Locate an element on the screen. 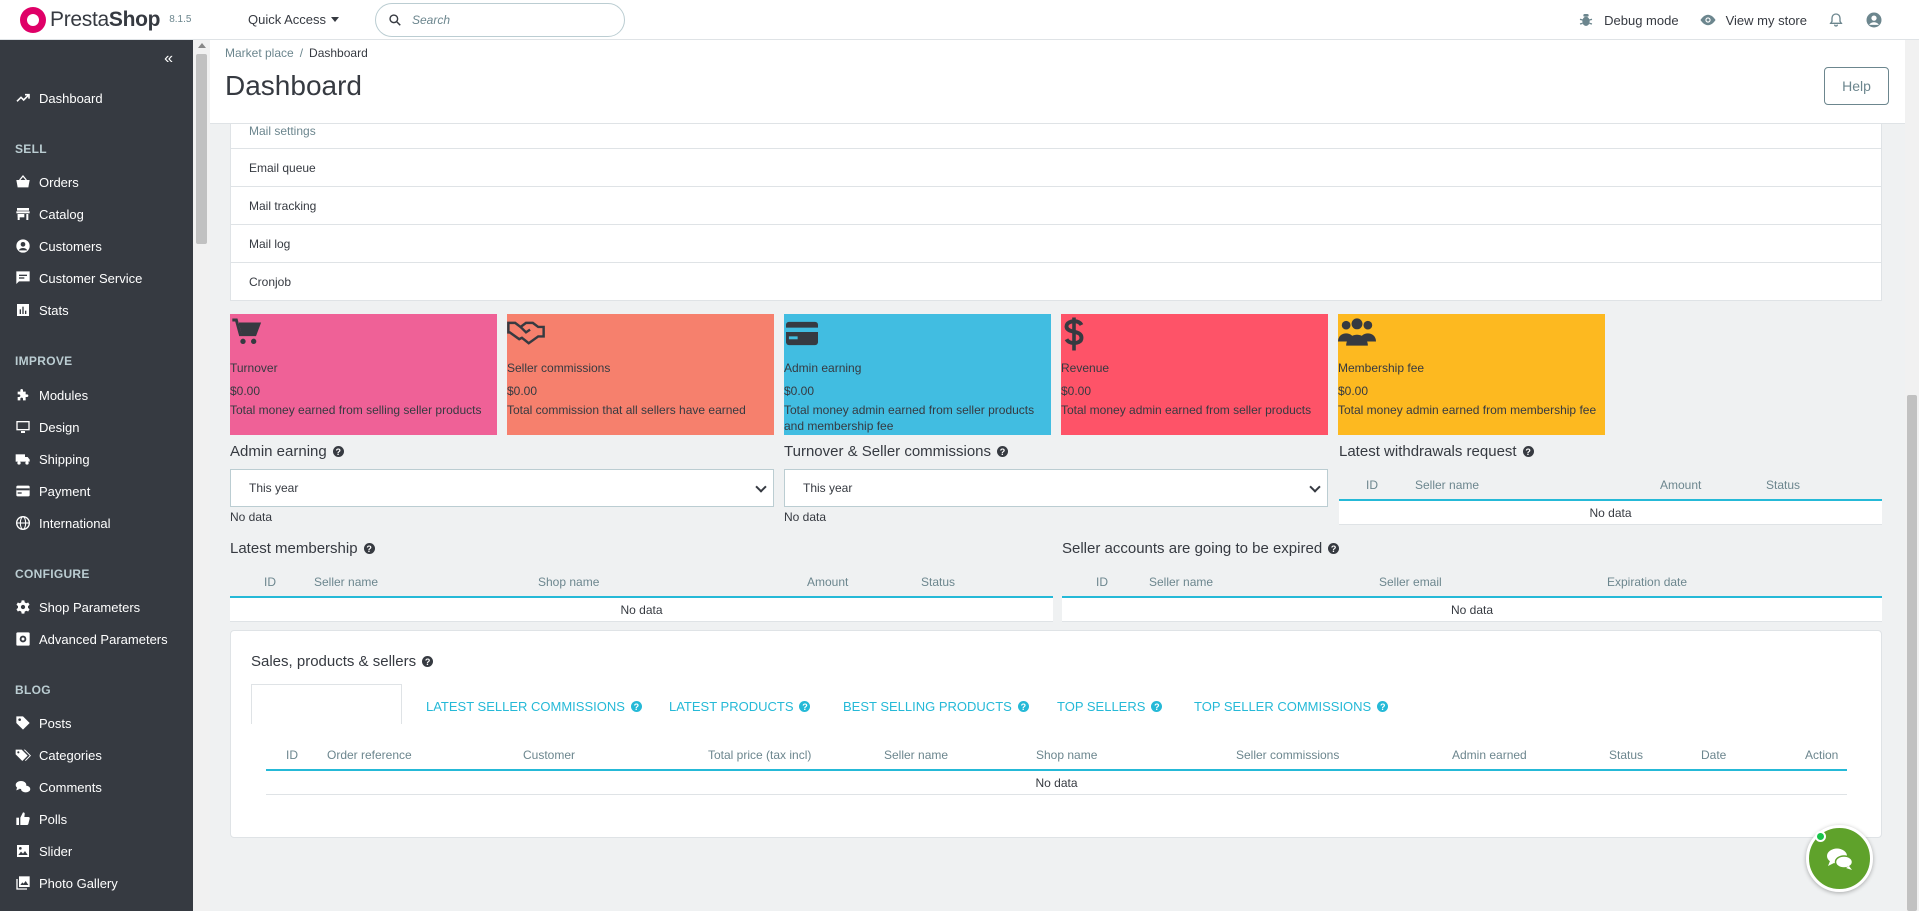  tab-top-seller-commissions: TOP SELLER COMMISSIONS ? is located at coordinates (1291, 706).